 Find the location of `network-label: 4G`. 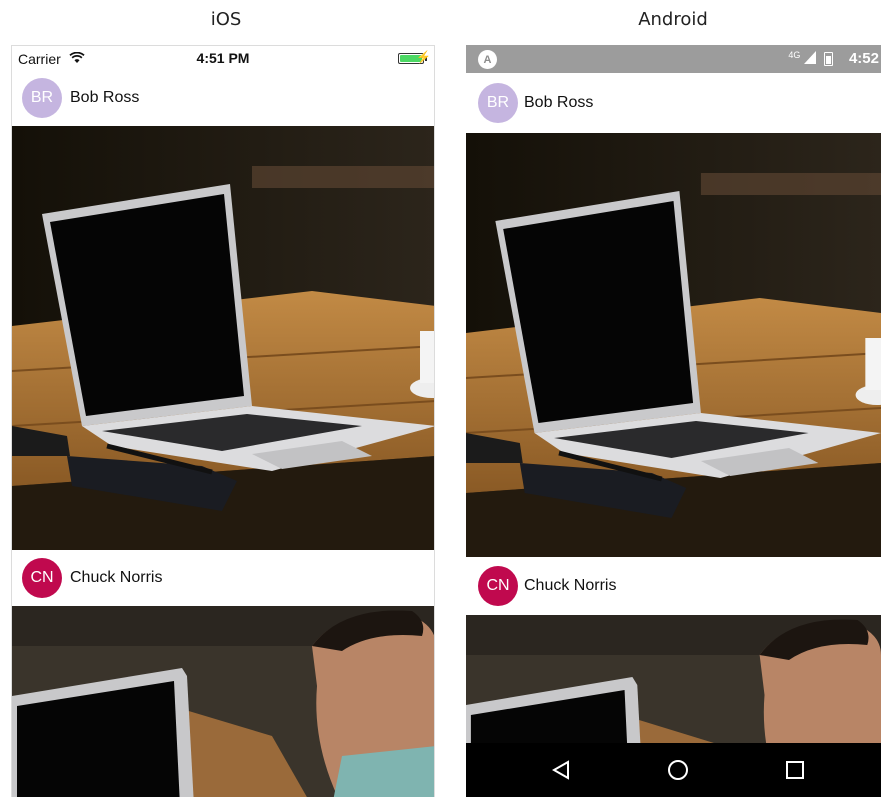

network-label: 4G is located at coordinates (802, 57).